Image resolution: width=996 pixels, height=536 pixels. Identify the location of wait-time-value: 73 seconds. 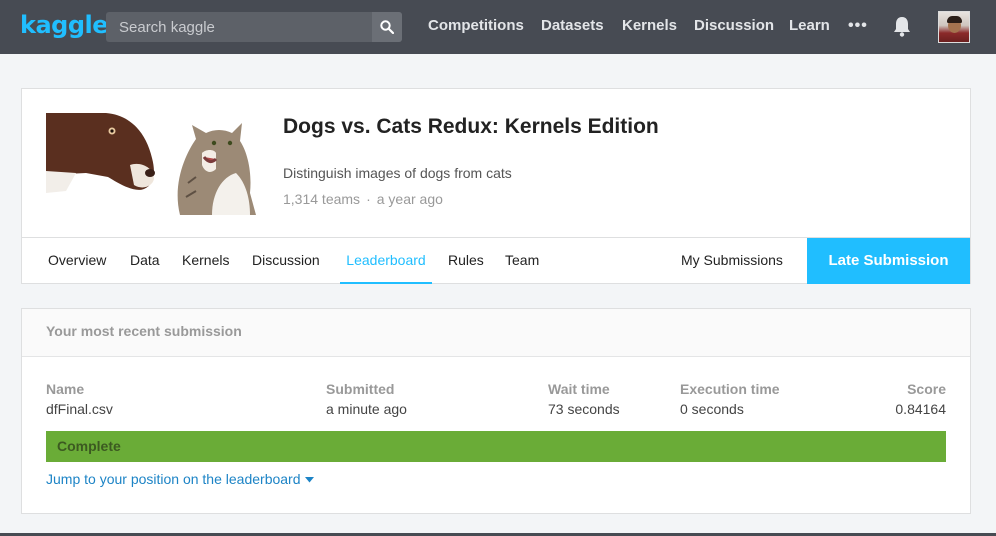
(584, 409).